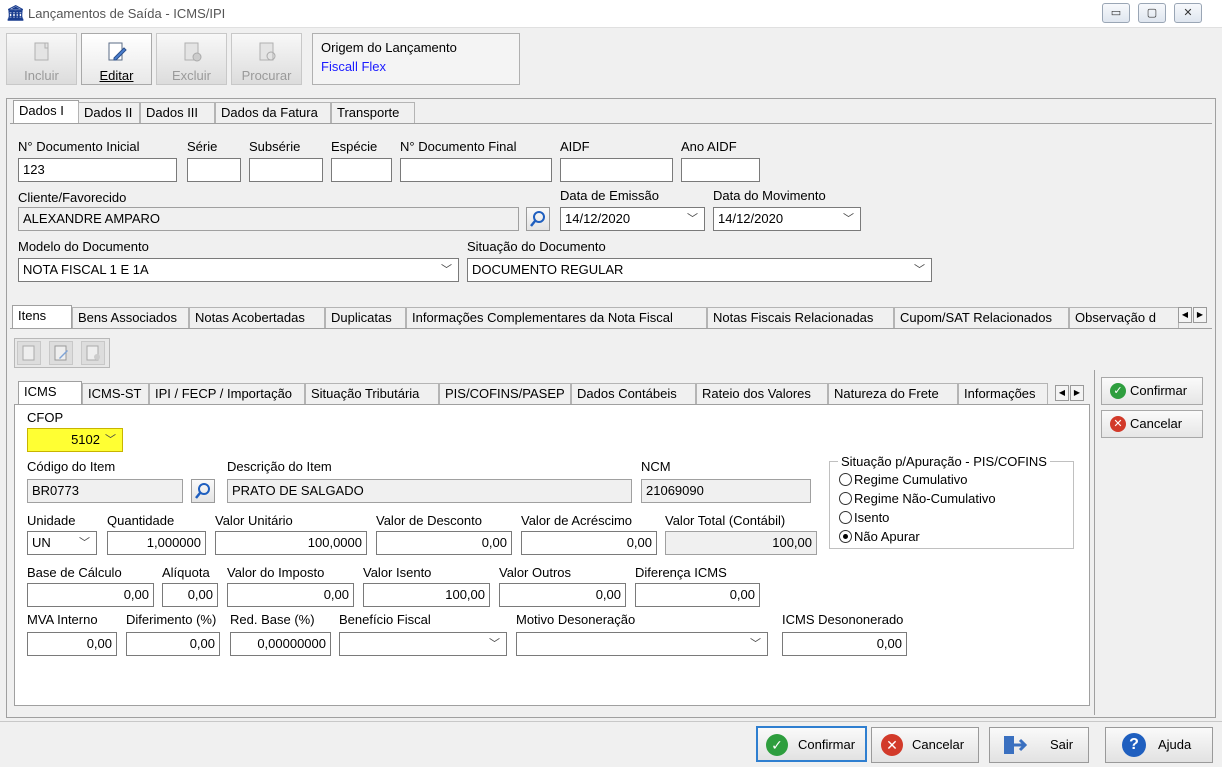  Describe the element at coordinates (1185, 315) in the screenshot. I see `tabs-scroll-left: ◀` at that location.